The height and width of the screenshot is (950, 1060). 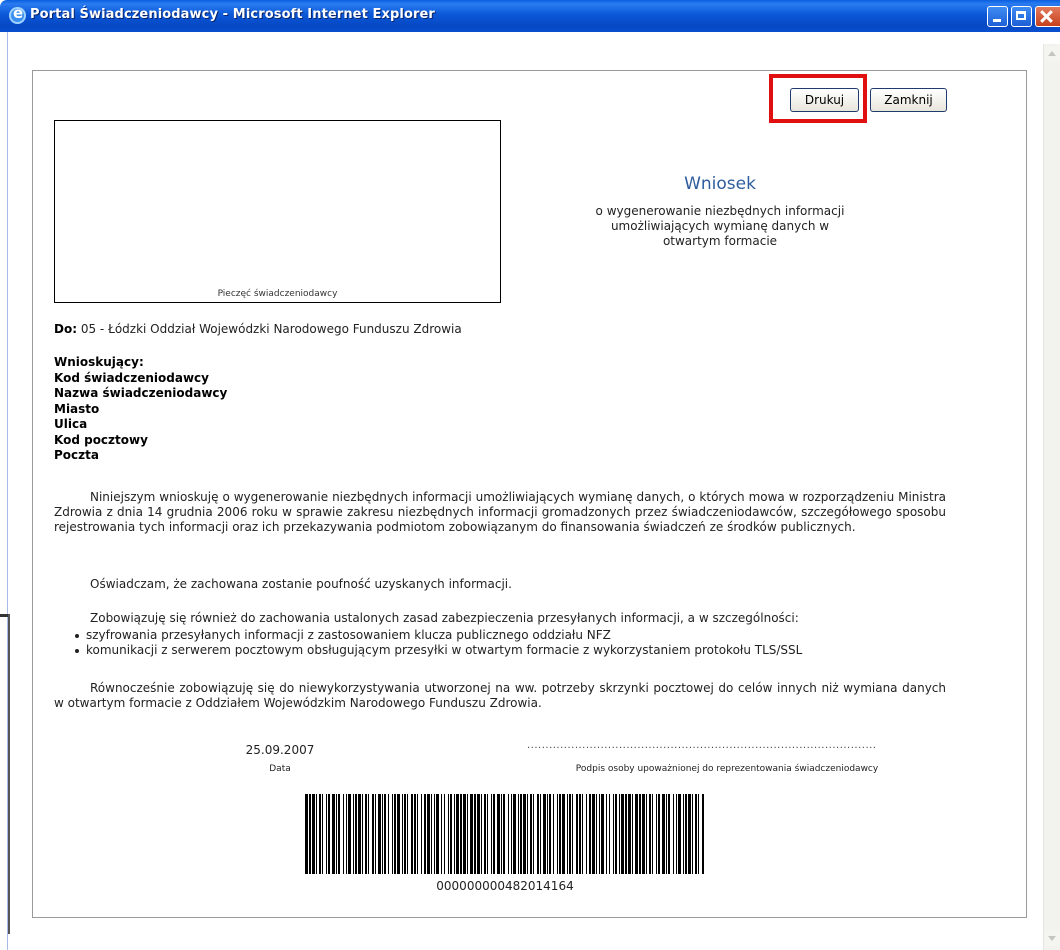 I want to click on field-label-postal-code: Kod pocztowy, so click(x=101, y=439).